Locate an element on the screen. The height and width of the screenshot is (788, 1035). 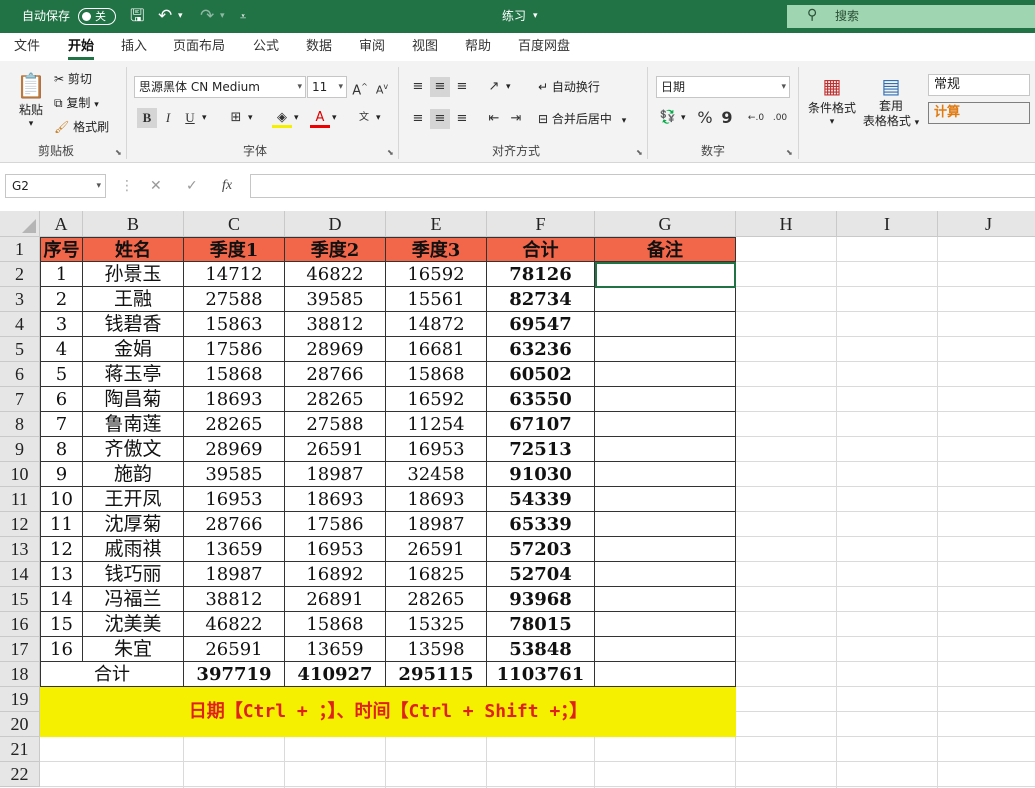
total-cell: 410927 is located at coordinates (335, 674).